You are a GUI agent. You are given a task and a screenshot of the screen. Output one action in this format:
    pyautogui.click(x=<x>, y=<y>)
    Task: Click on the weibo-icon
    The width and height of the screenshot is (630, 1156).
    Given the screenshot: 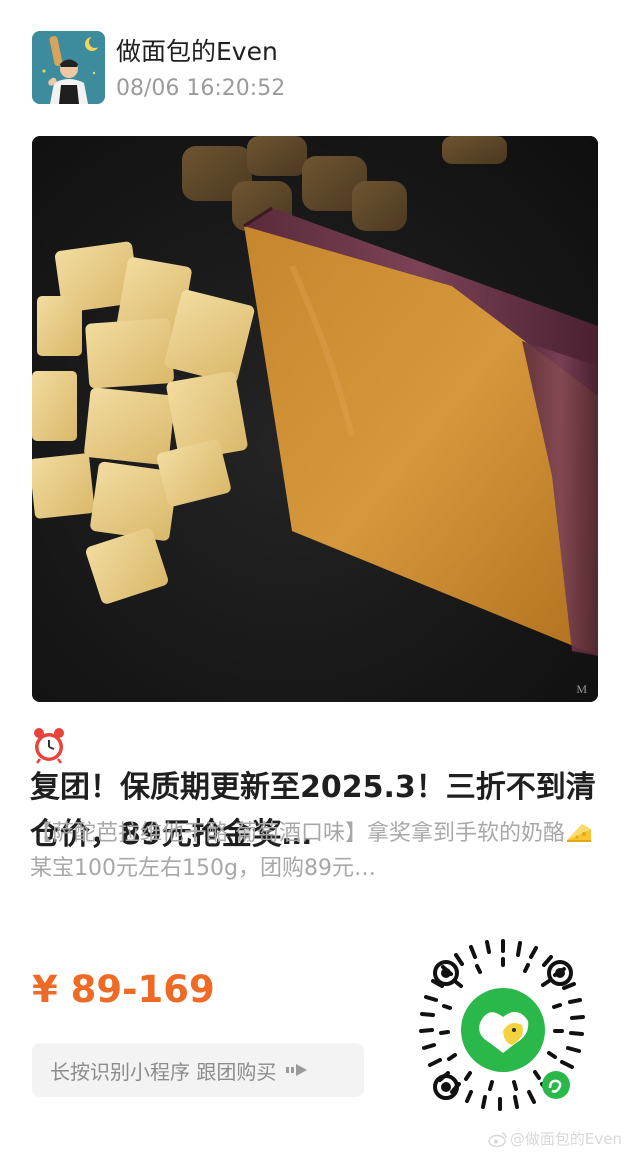 What is the action you would take?
    pyautogui.click(x=497, y=1139)
    